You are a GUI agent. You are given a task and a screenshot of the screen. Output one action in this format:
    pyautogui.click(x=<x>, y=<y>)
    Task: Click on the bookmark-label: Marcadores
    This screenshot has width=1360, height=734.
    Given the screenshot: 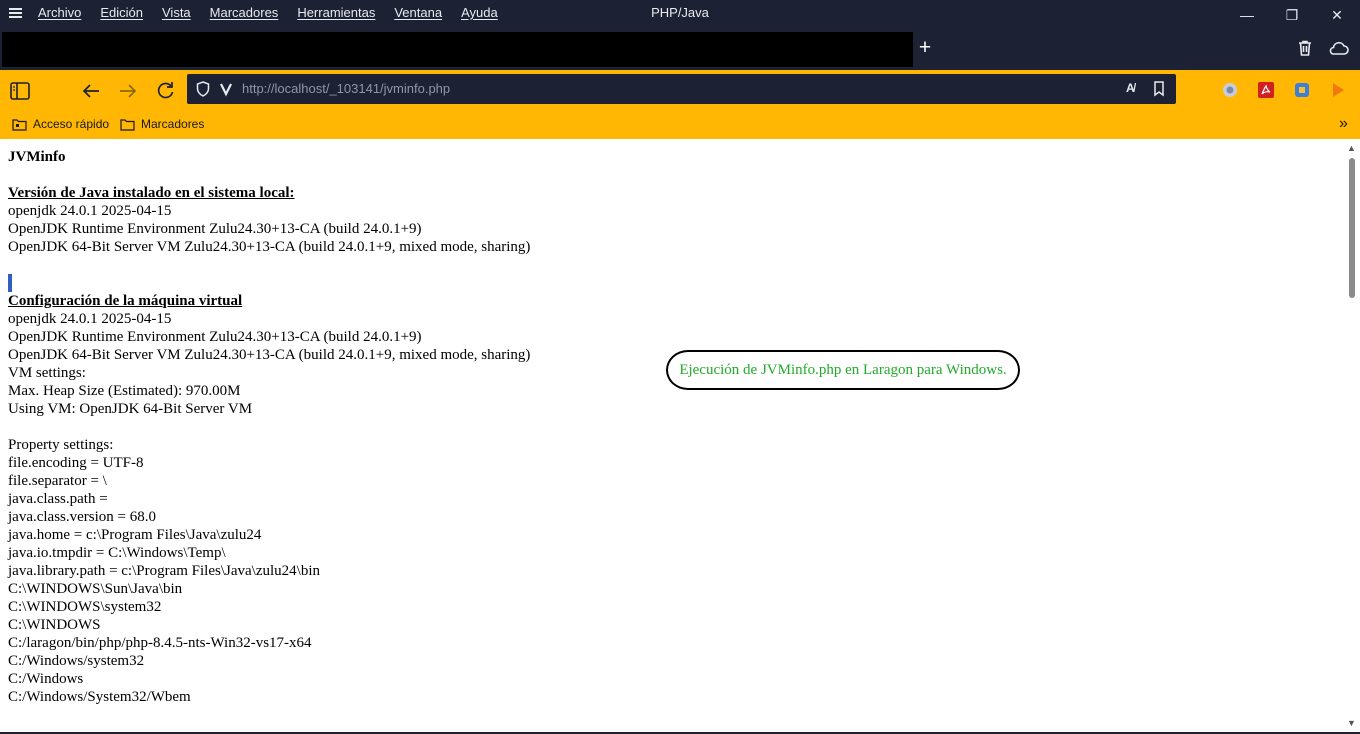 What is the action you would take?
    pyautogui.click(x=173, y=124)
    